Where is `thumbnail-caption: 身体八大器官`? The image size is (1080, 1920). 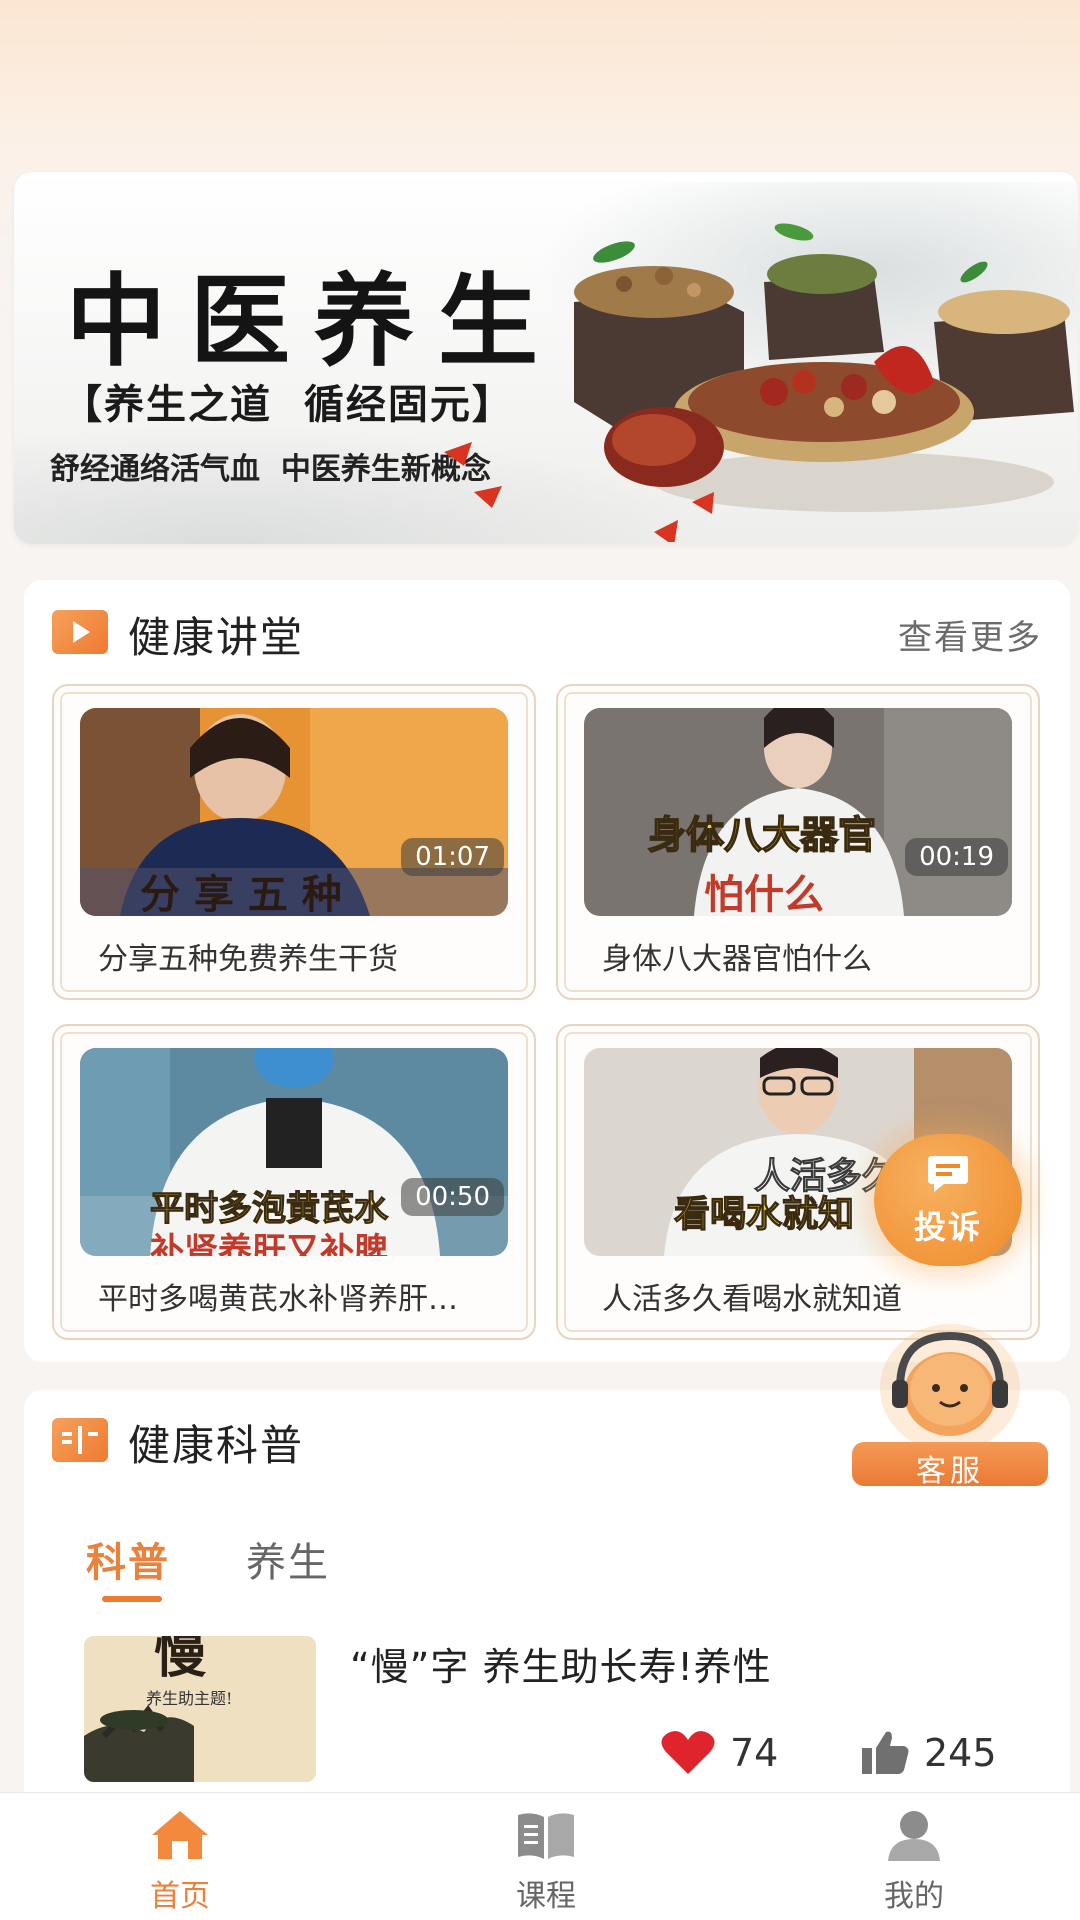
thumbnail-caption: 身体八大器官 is located at coordinates (762, 835).